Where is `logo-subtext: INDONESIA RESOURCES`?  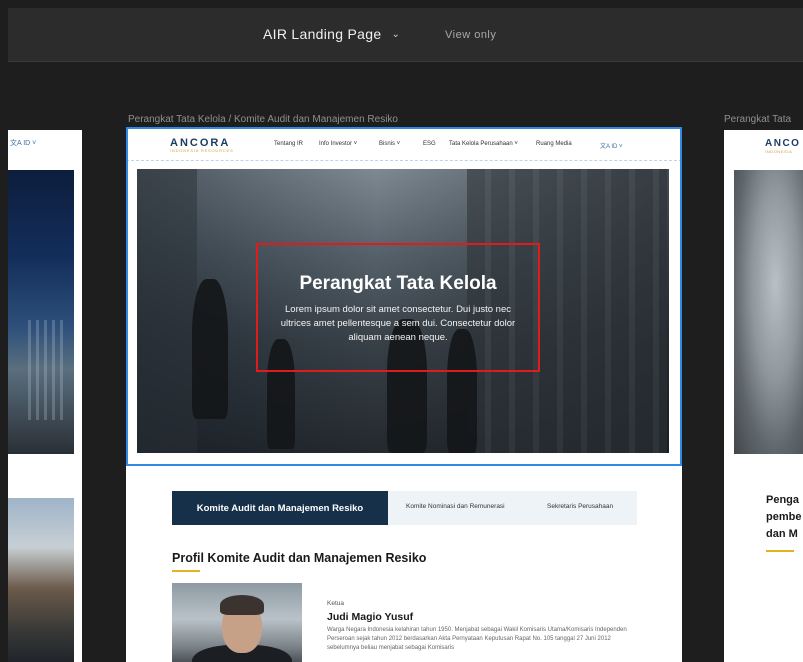
logo-subtext: INDONESIA RESOURCES is located at coordinates (202, 150).